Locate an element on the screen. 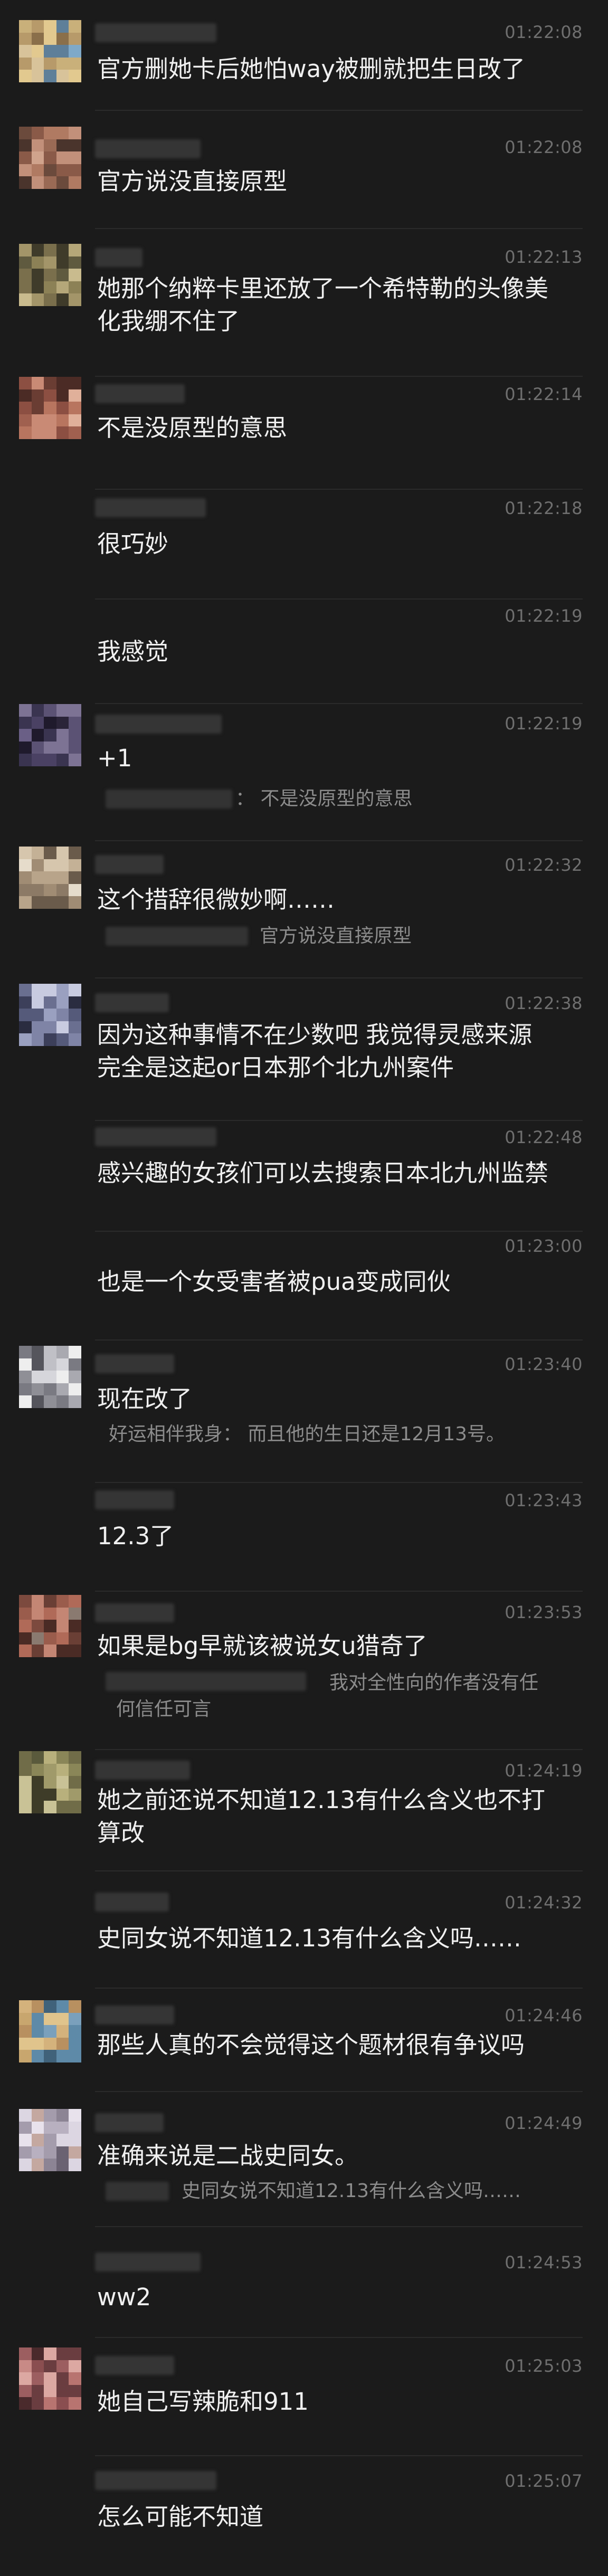  message-time: 01:23:53 is located at coordinates (544, 1612).